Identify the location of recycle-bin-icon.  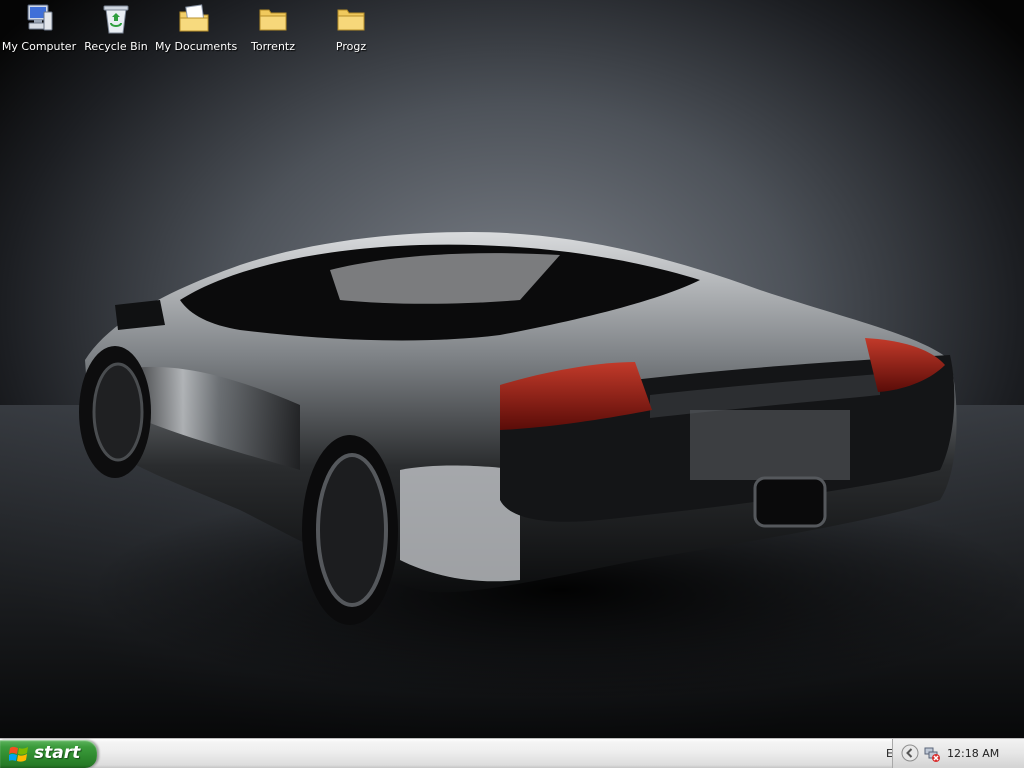
(116, 19).